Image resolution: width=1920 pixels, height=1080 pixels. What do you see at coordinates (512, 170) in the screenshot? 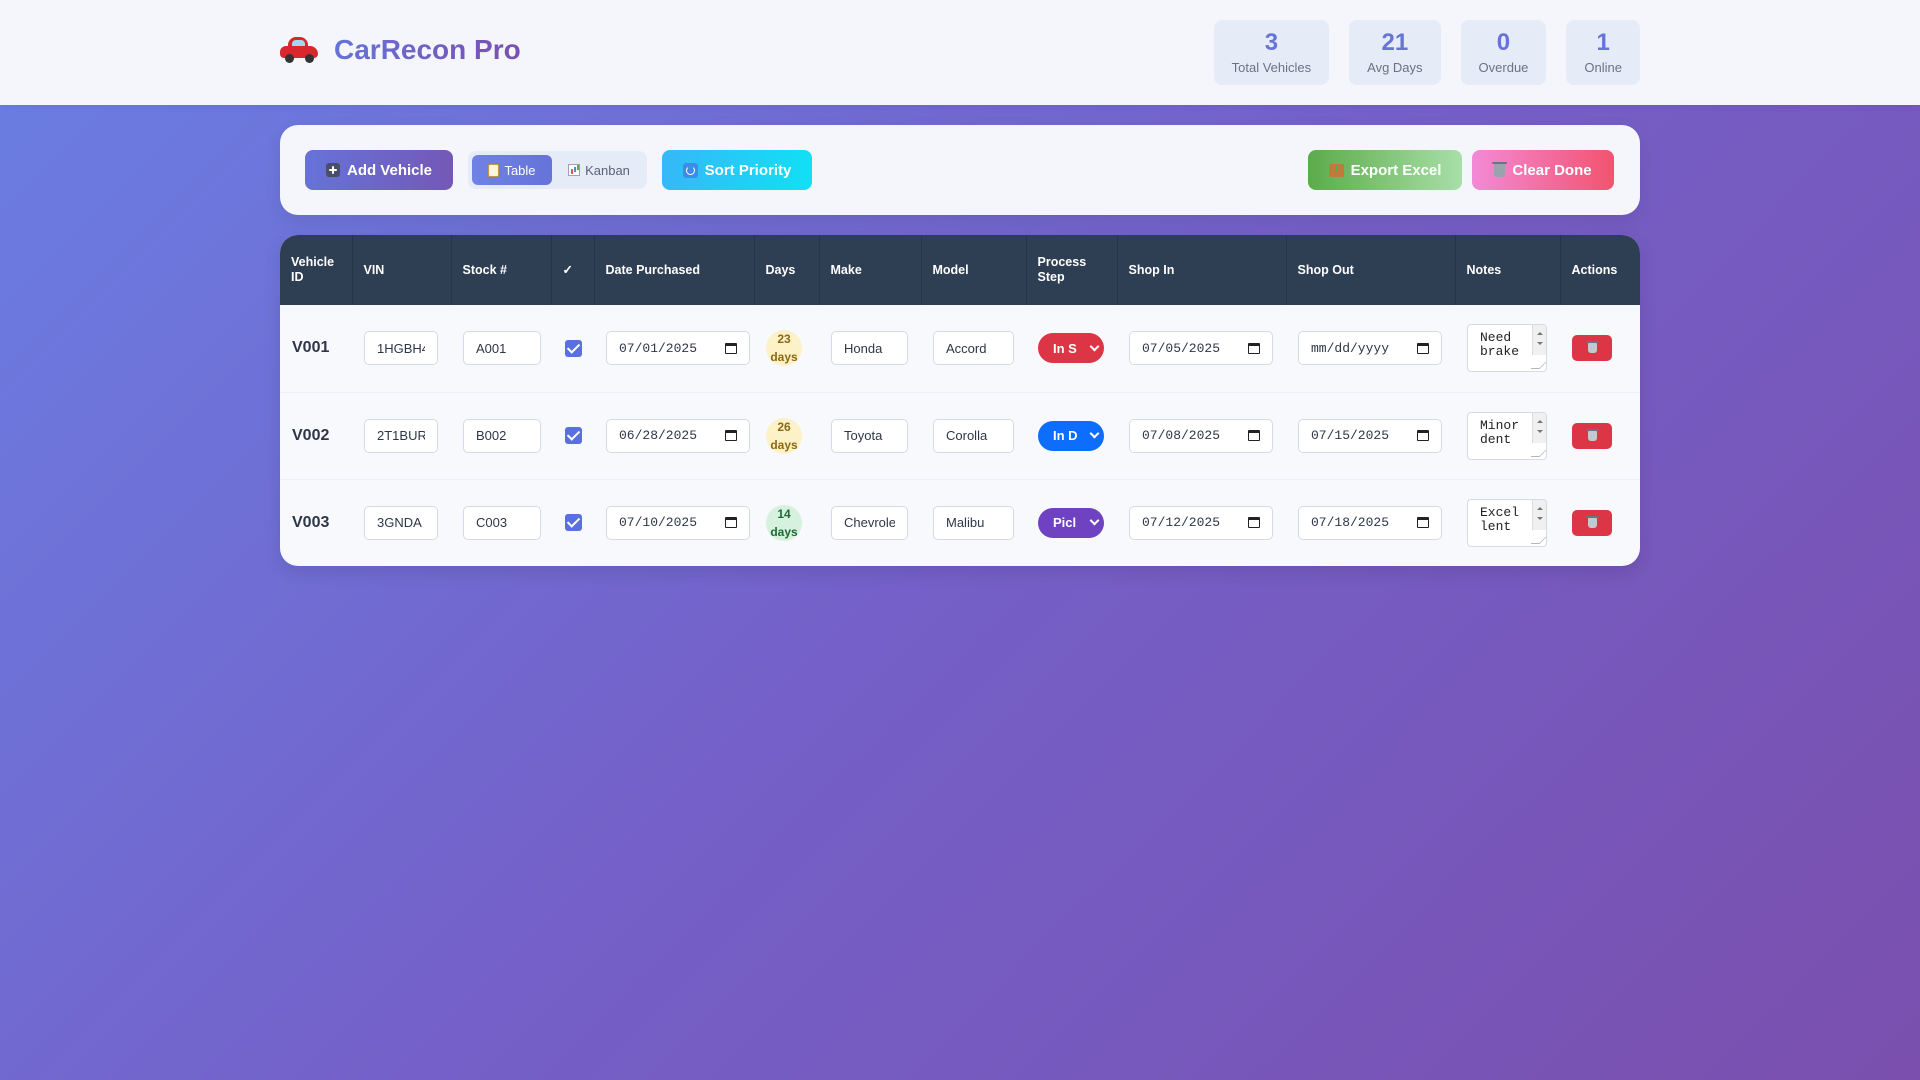
I see `view-table-button: Table` at bounding box center [512, 170].